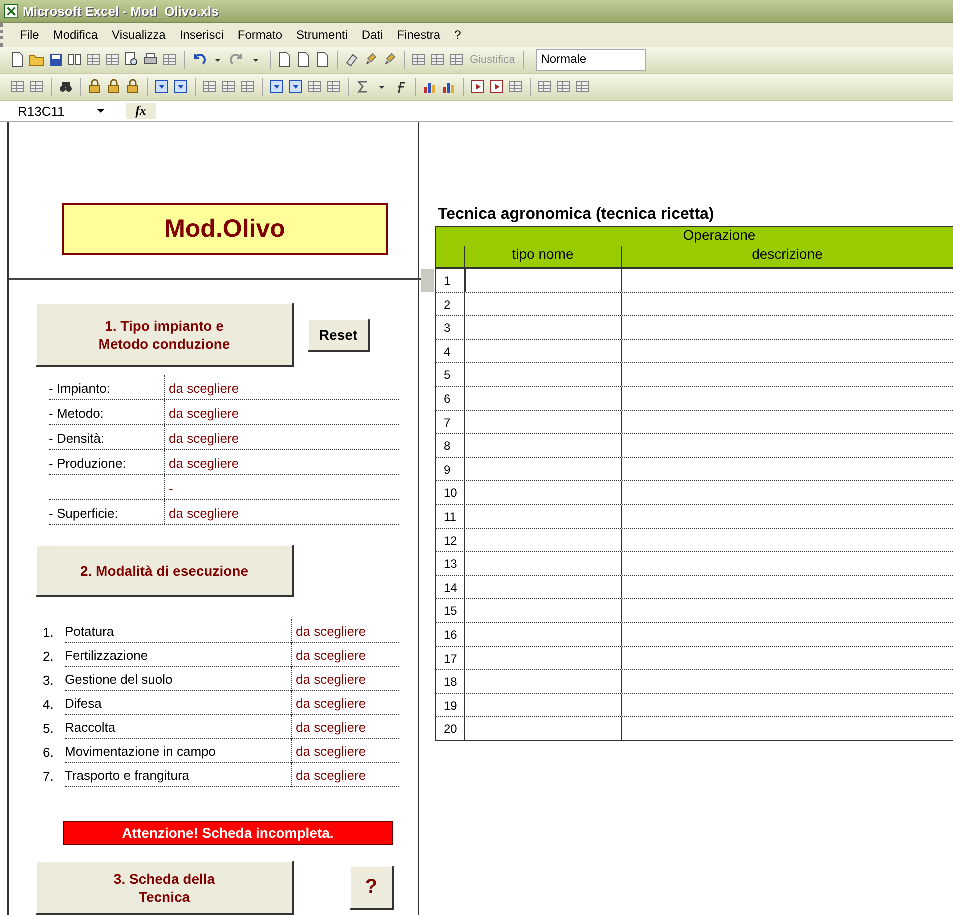 The width and height of the screenshot is (953, 915). I want to click on caret-icon, so click(101, 111).